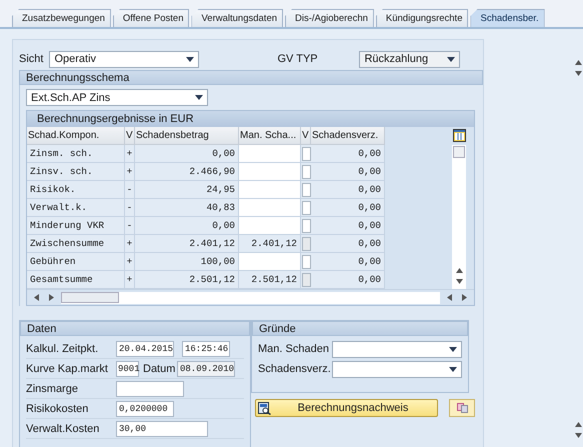 The width and height of the screenshot is (583, 447). What do you see at coordinates (293, 349) in the screenshot?
I see `field-label: Man. Schaden` at bounding box center [293, 349].